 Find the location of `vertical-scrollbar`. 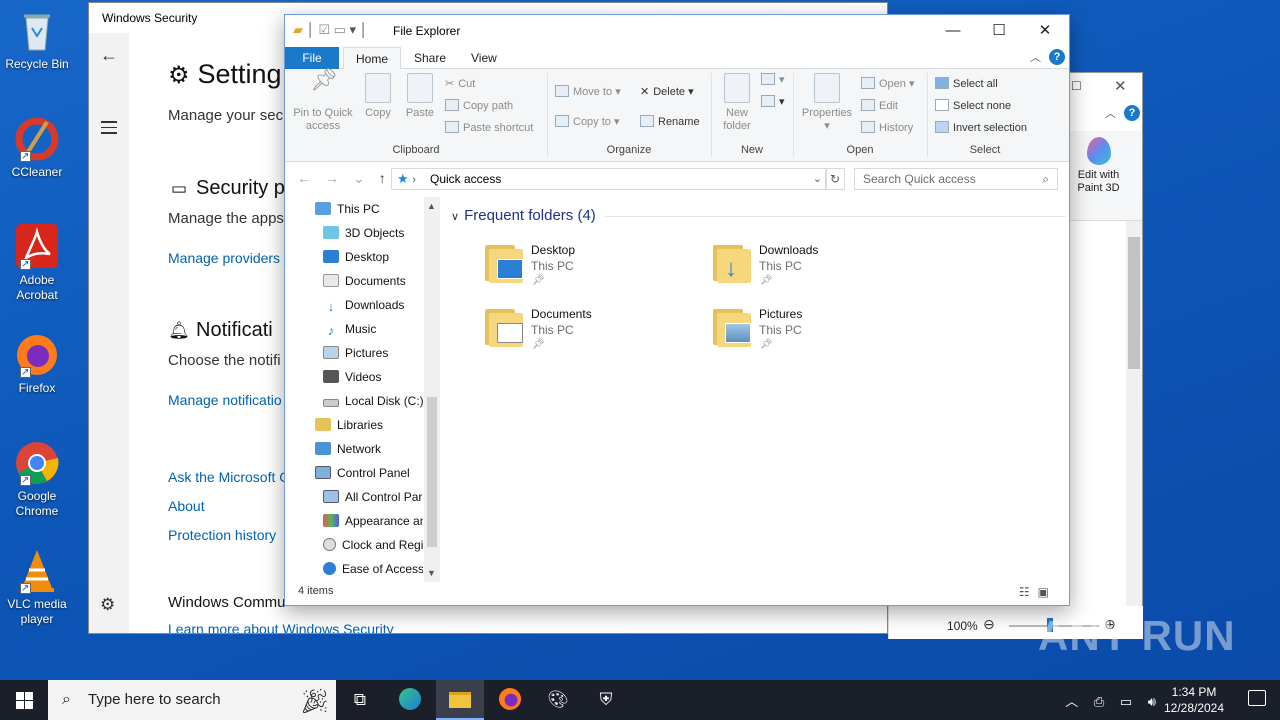

vertical-scrollbar is located at coordinates (1134, 429).